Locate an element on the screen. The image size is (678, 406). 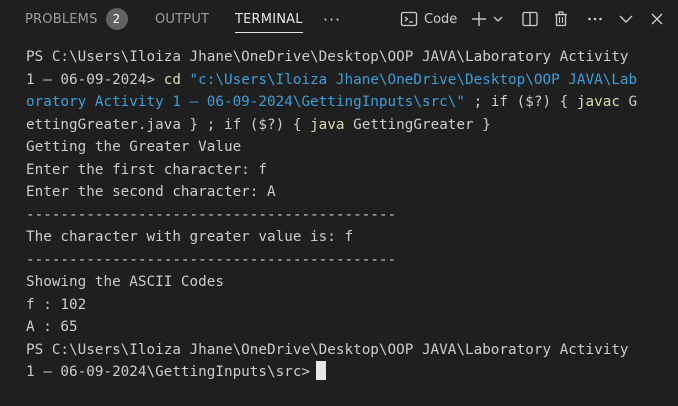
panel-tab-bar: PROBLEMS 2 OUTPUT TERMINAL ··· Code is located at coordinates (339, 19).